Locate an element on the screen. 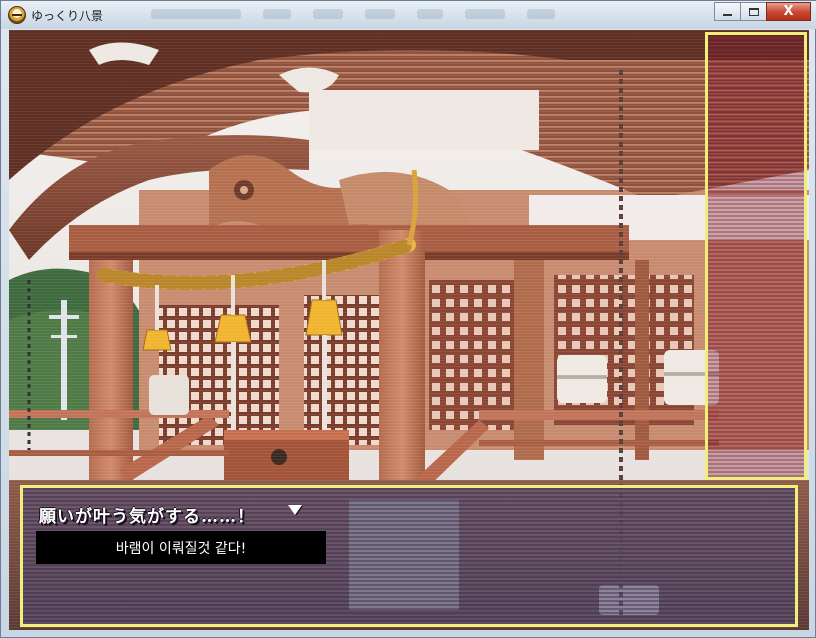  minimize-button is located at coordinates (727, 11).